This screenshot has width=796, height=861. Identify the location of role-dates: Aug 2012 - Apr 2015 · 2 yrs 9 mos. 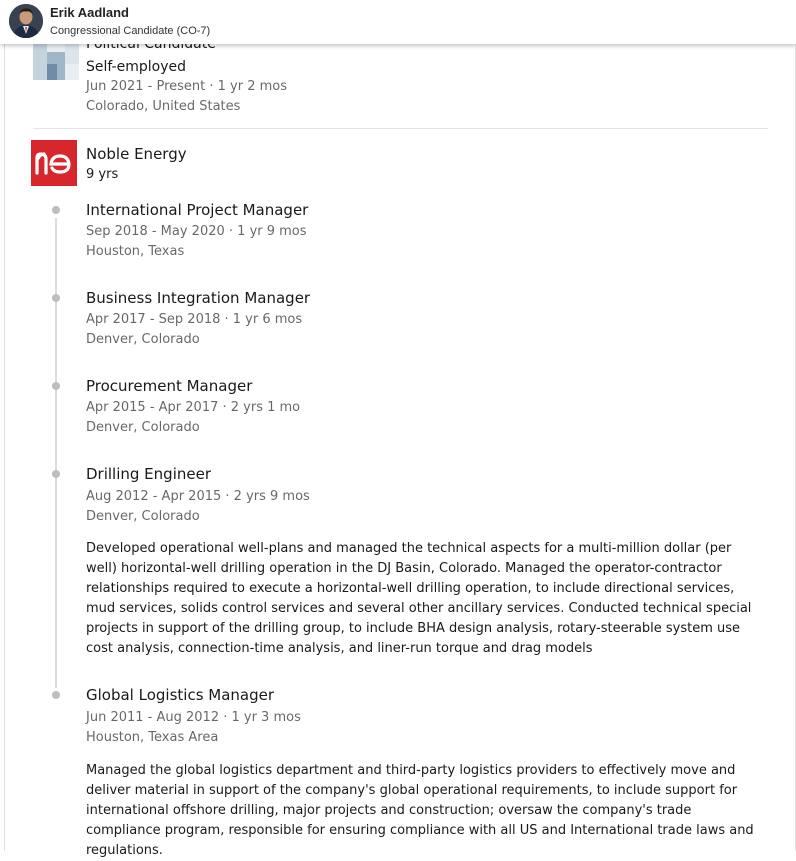
(198, 496).